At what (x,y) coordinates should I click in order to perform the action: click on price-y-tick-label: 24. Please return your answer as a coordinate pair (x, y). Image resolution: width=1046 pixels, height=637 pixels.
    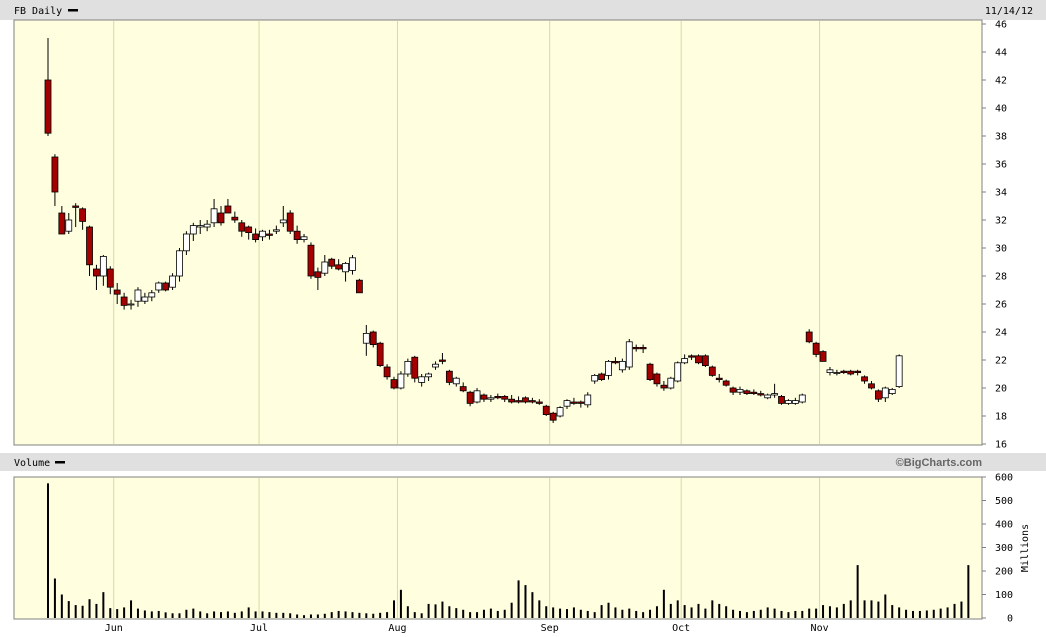
    Looking at the image, I should click on (1001, 333).